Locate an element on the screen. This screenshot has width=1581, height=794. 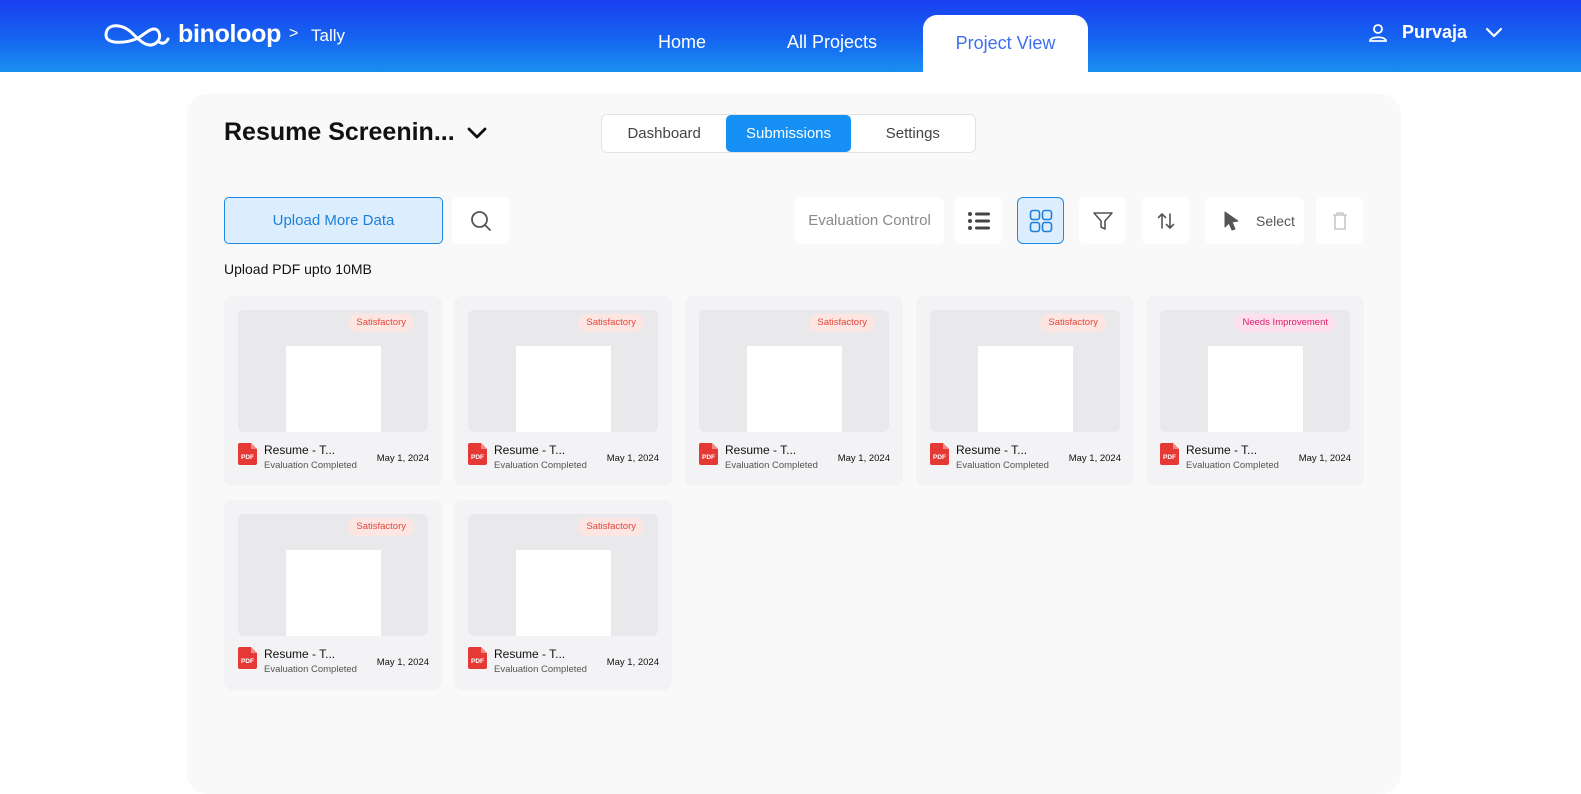
user-name: Purvaja is located at coordinates (1435, 32).